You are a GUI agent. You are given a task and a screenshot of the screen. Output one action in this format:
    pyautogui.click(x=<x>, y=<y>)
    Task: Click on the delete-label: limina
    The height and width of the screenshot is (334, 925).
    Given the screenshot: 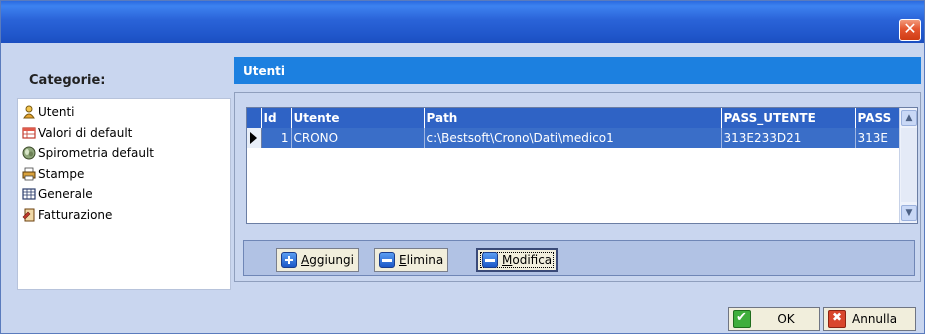 What is the action you would take?
    pyautogui.click(x=425, y=260)
    